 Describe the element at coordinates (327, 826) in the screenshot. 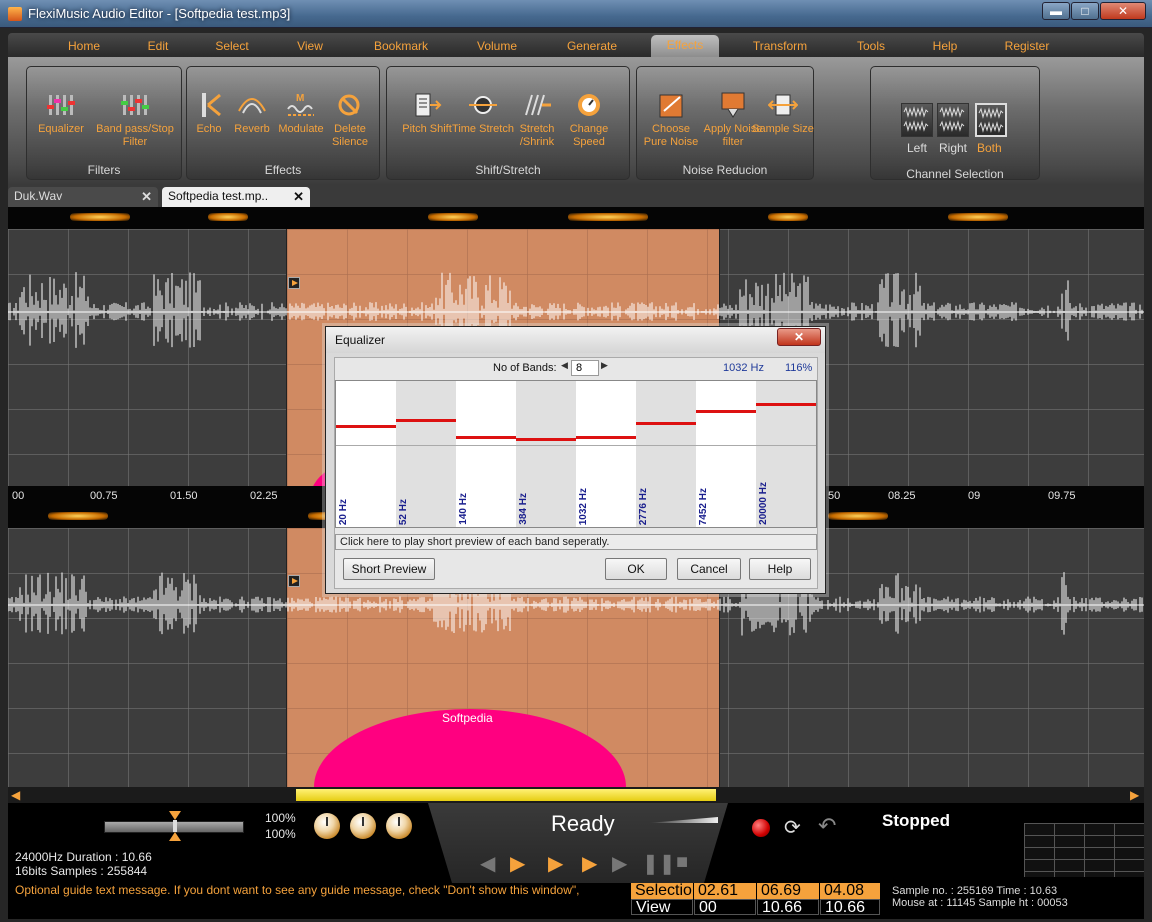

I see `volume-knob` at that location.